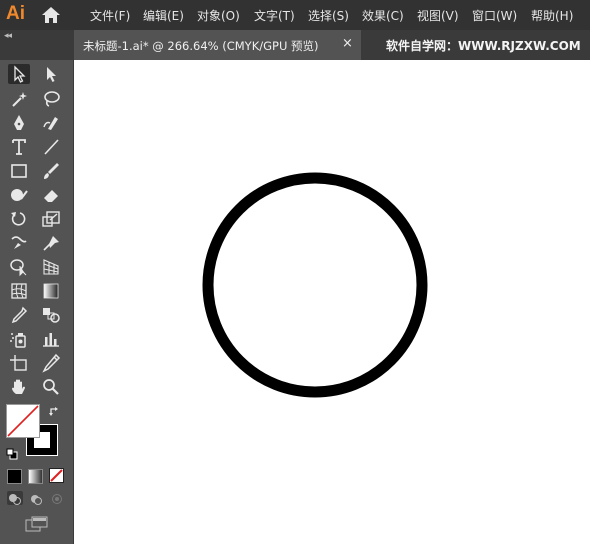  What do you see at coordinates (19, 267) in the screenshot?
I see `shape-builder-icon` at bounding box center [19, 267].